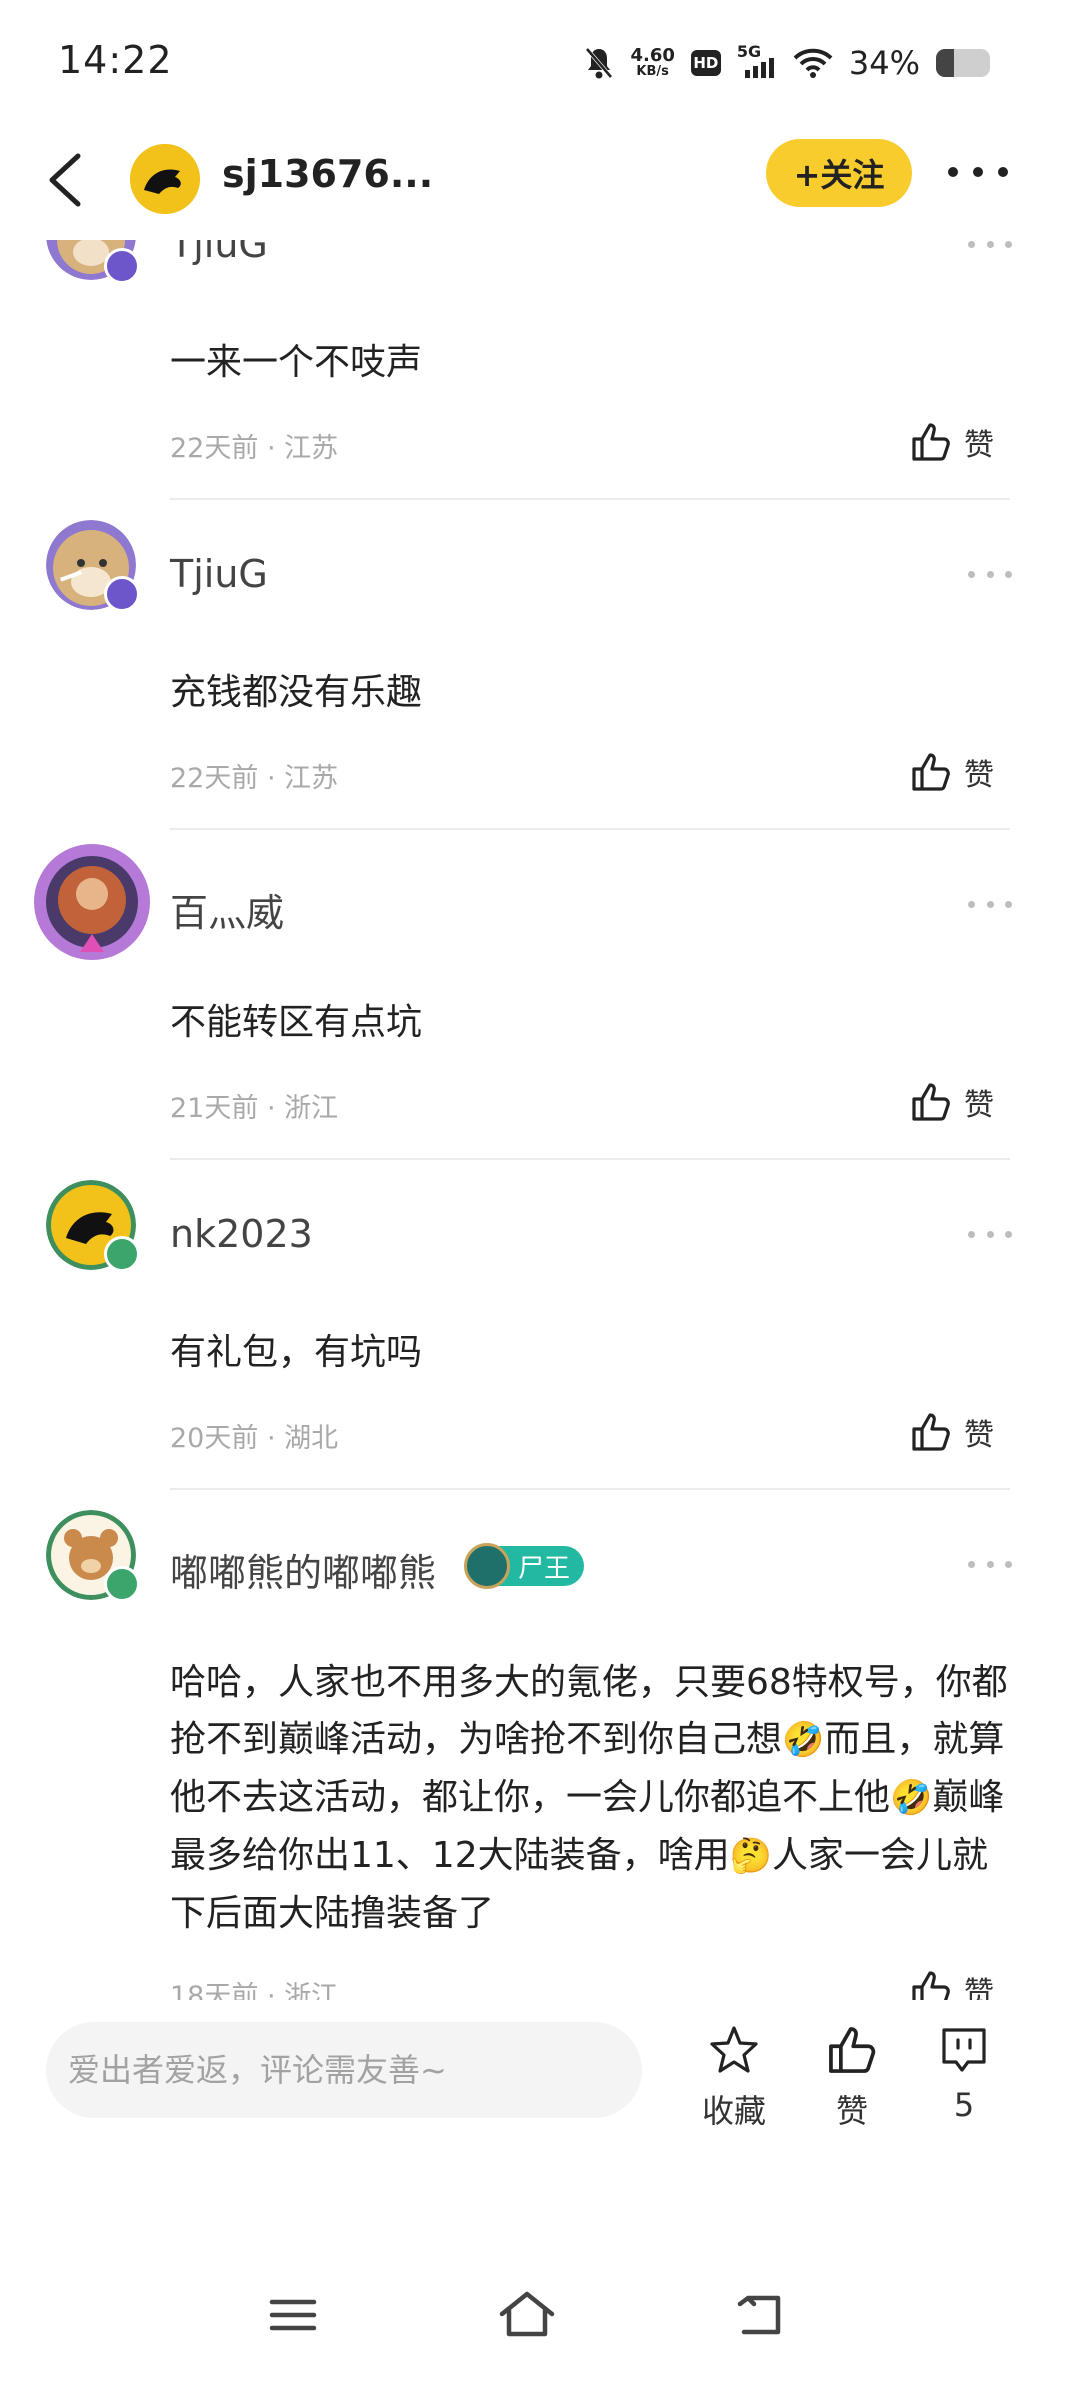 The height and width of the screenshot is (2408, 1080). What do you see at coordinates (734, 2078) in the screenshot?
I see `favorite-button: 收藏` at bounding box center [734, 2078].